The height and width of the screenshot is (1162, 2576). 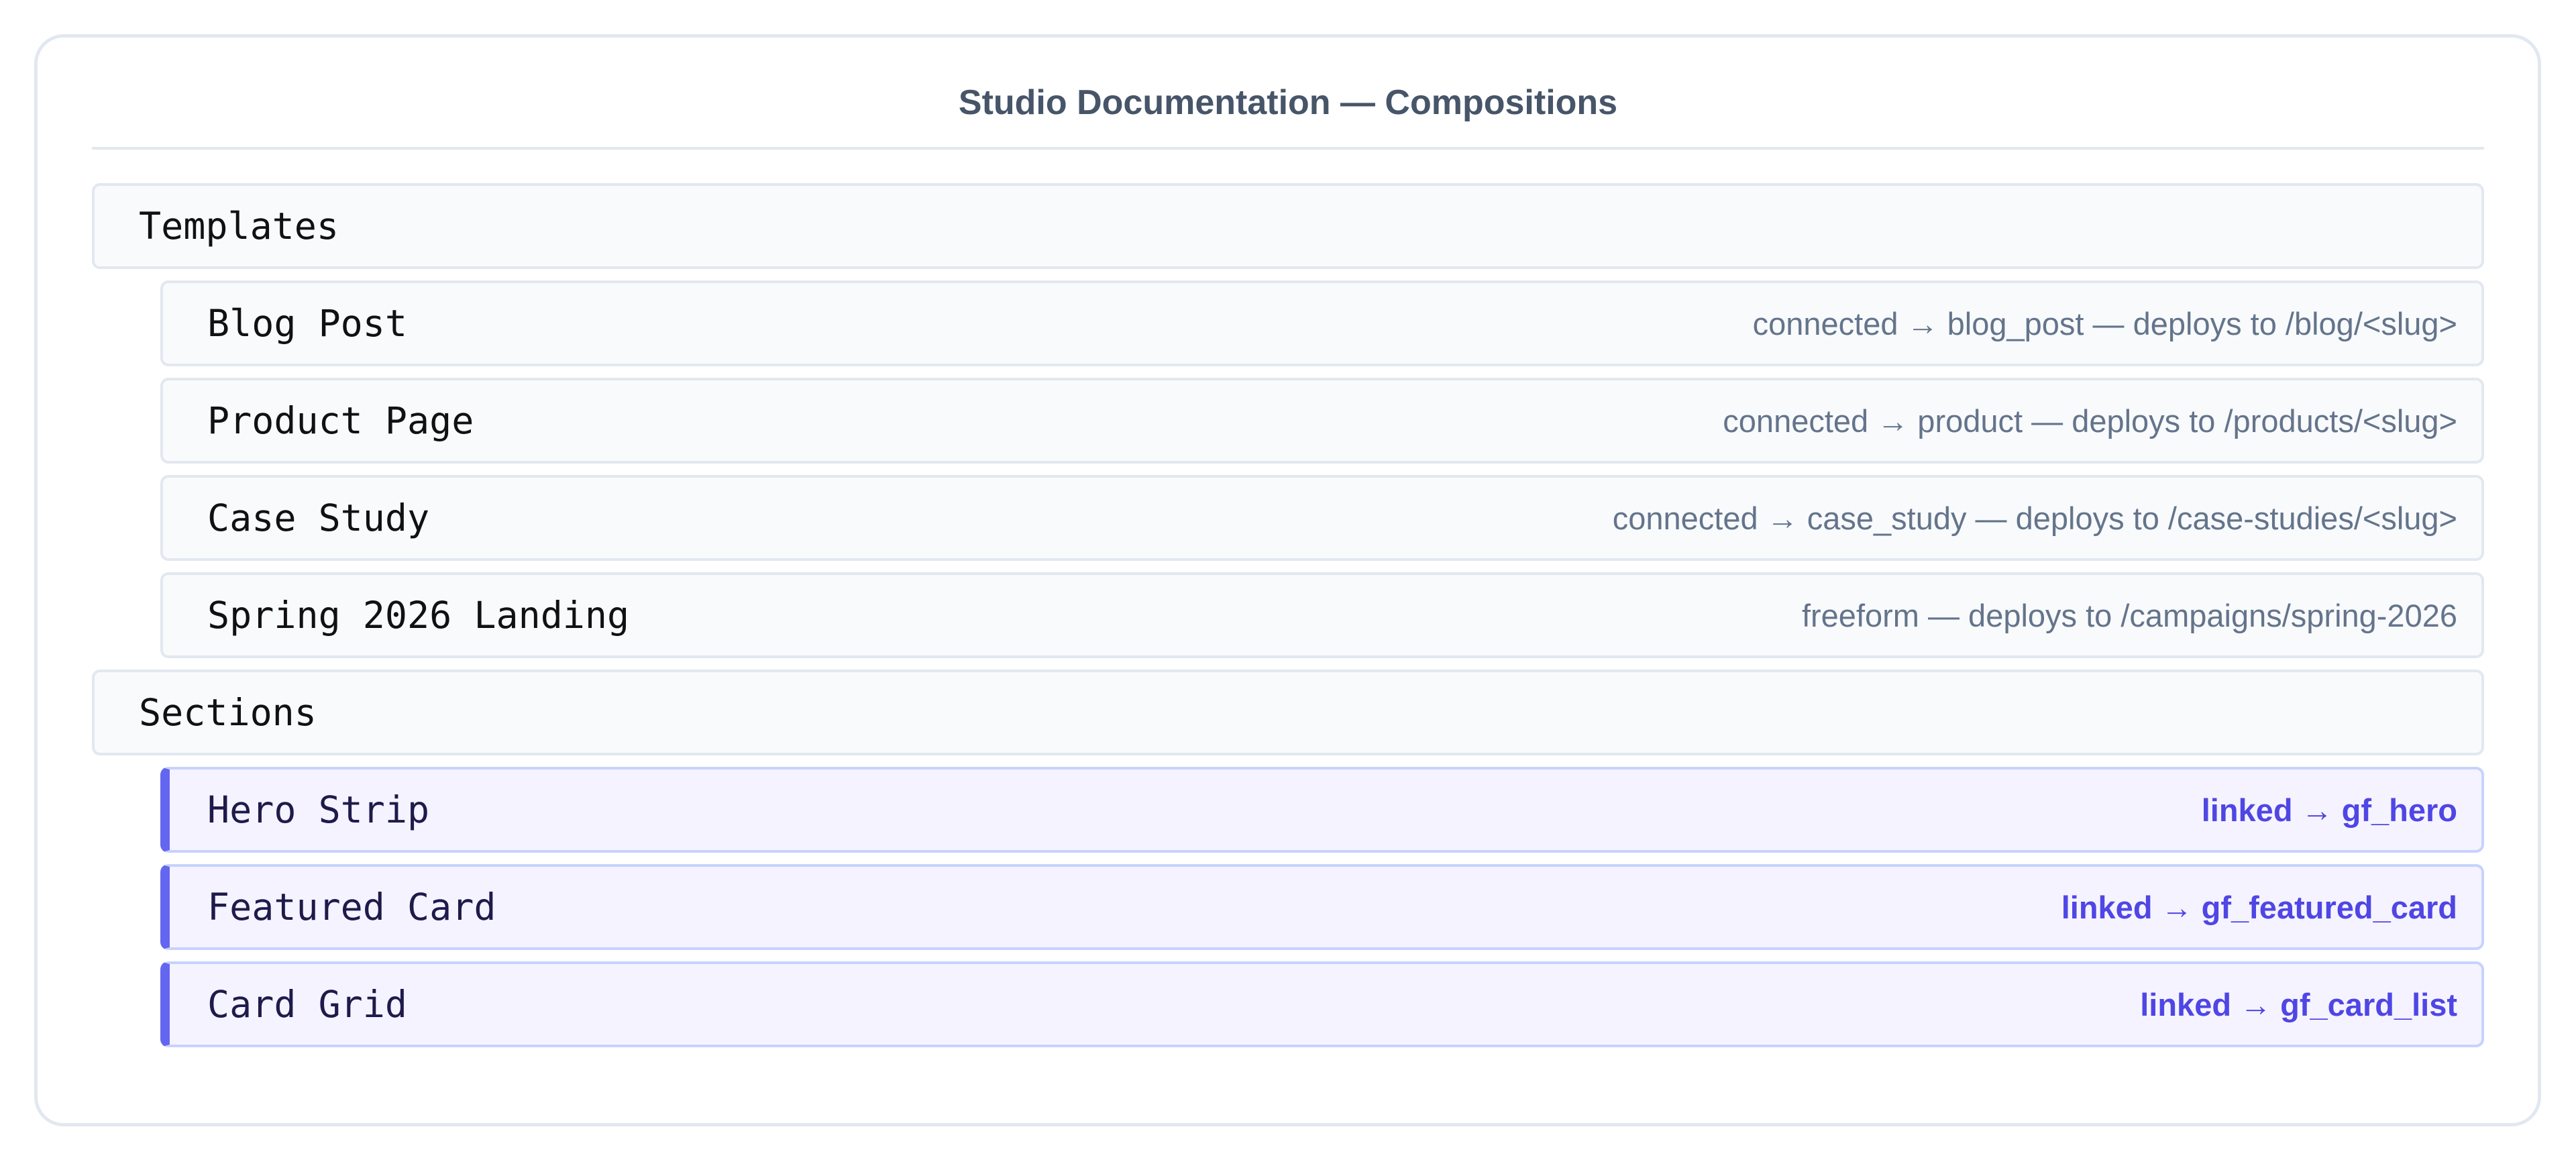 I want to click on section-name: Hero Strip, so click(x=318, y=810).